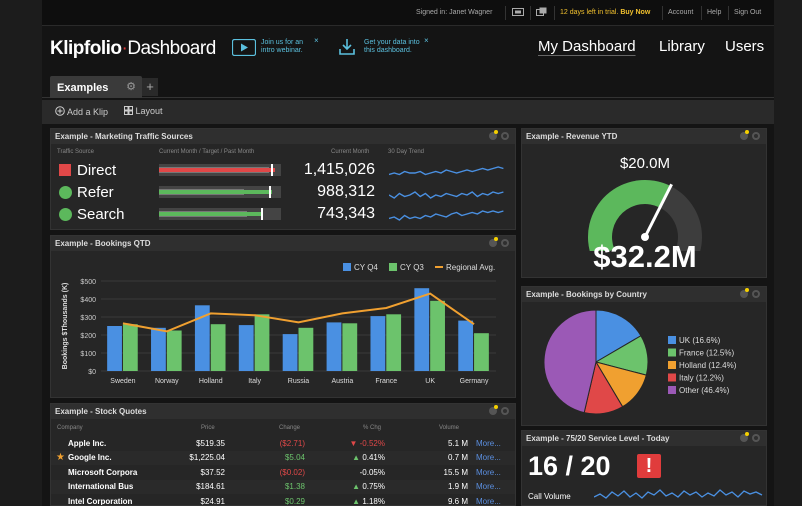 The width and height of the screenshot is (802, 506). I want to click on price-value: $519.35, so click(210, 443).